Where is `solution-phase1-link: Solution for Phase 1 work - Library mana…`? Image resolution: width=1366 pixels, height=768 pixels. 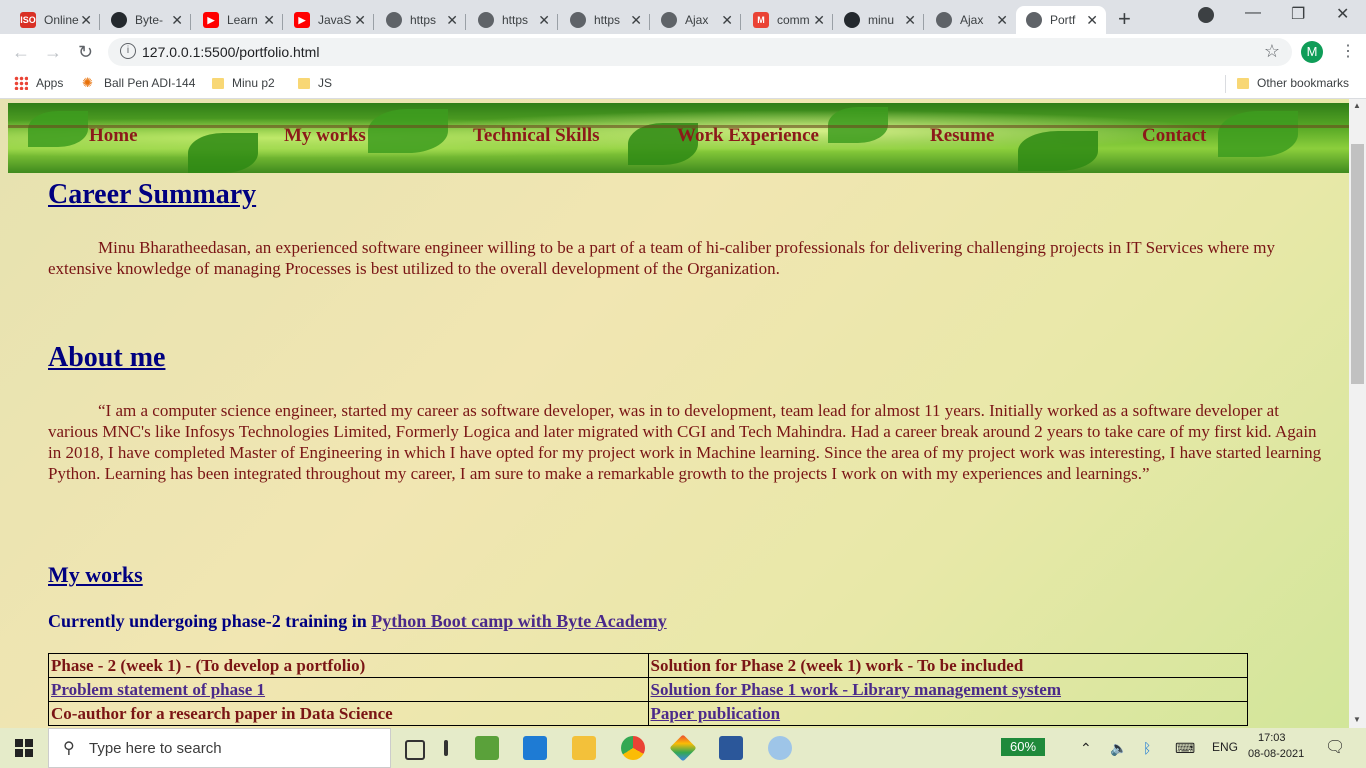
solution-phase1-link: Solution for Phase 1 work - Library mana… is located at coordinates (856, 689).